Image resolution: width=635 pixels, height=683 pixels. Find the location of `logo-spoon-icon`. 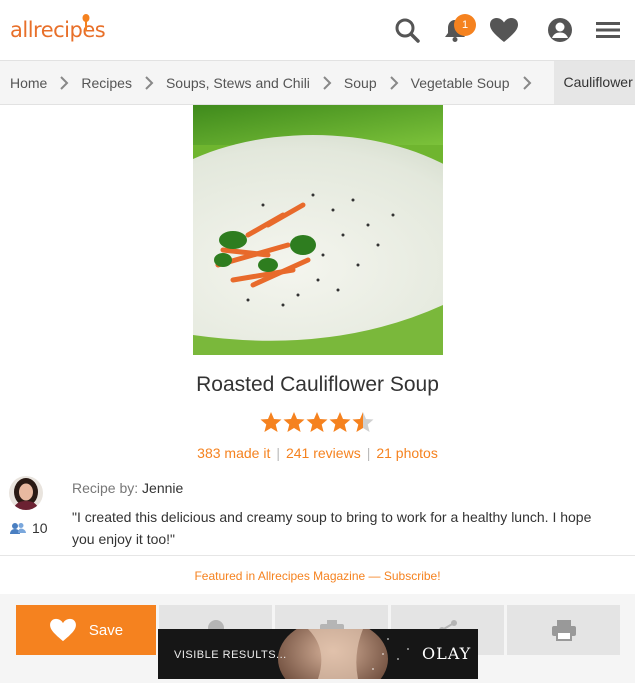

logo-spoon-icon is located at coordinates (86, 22).